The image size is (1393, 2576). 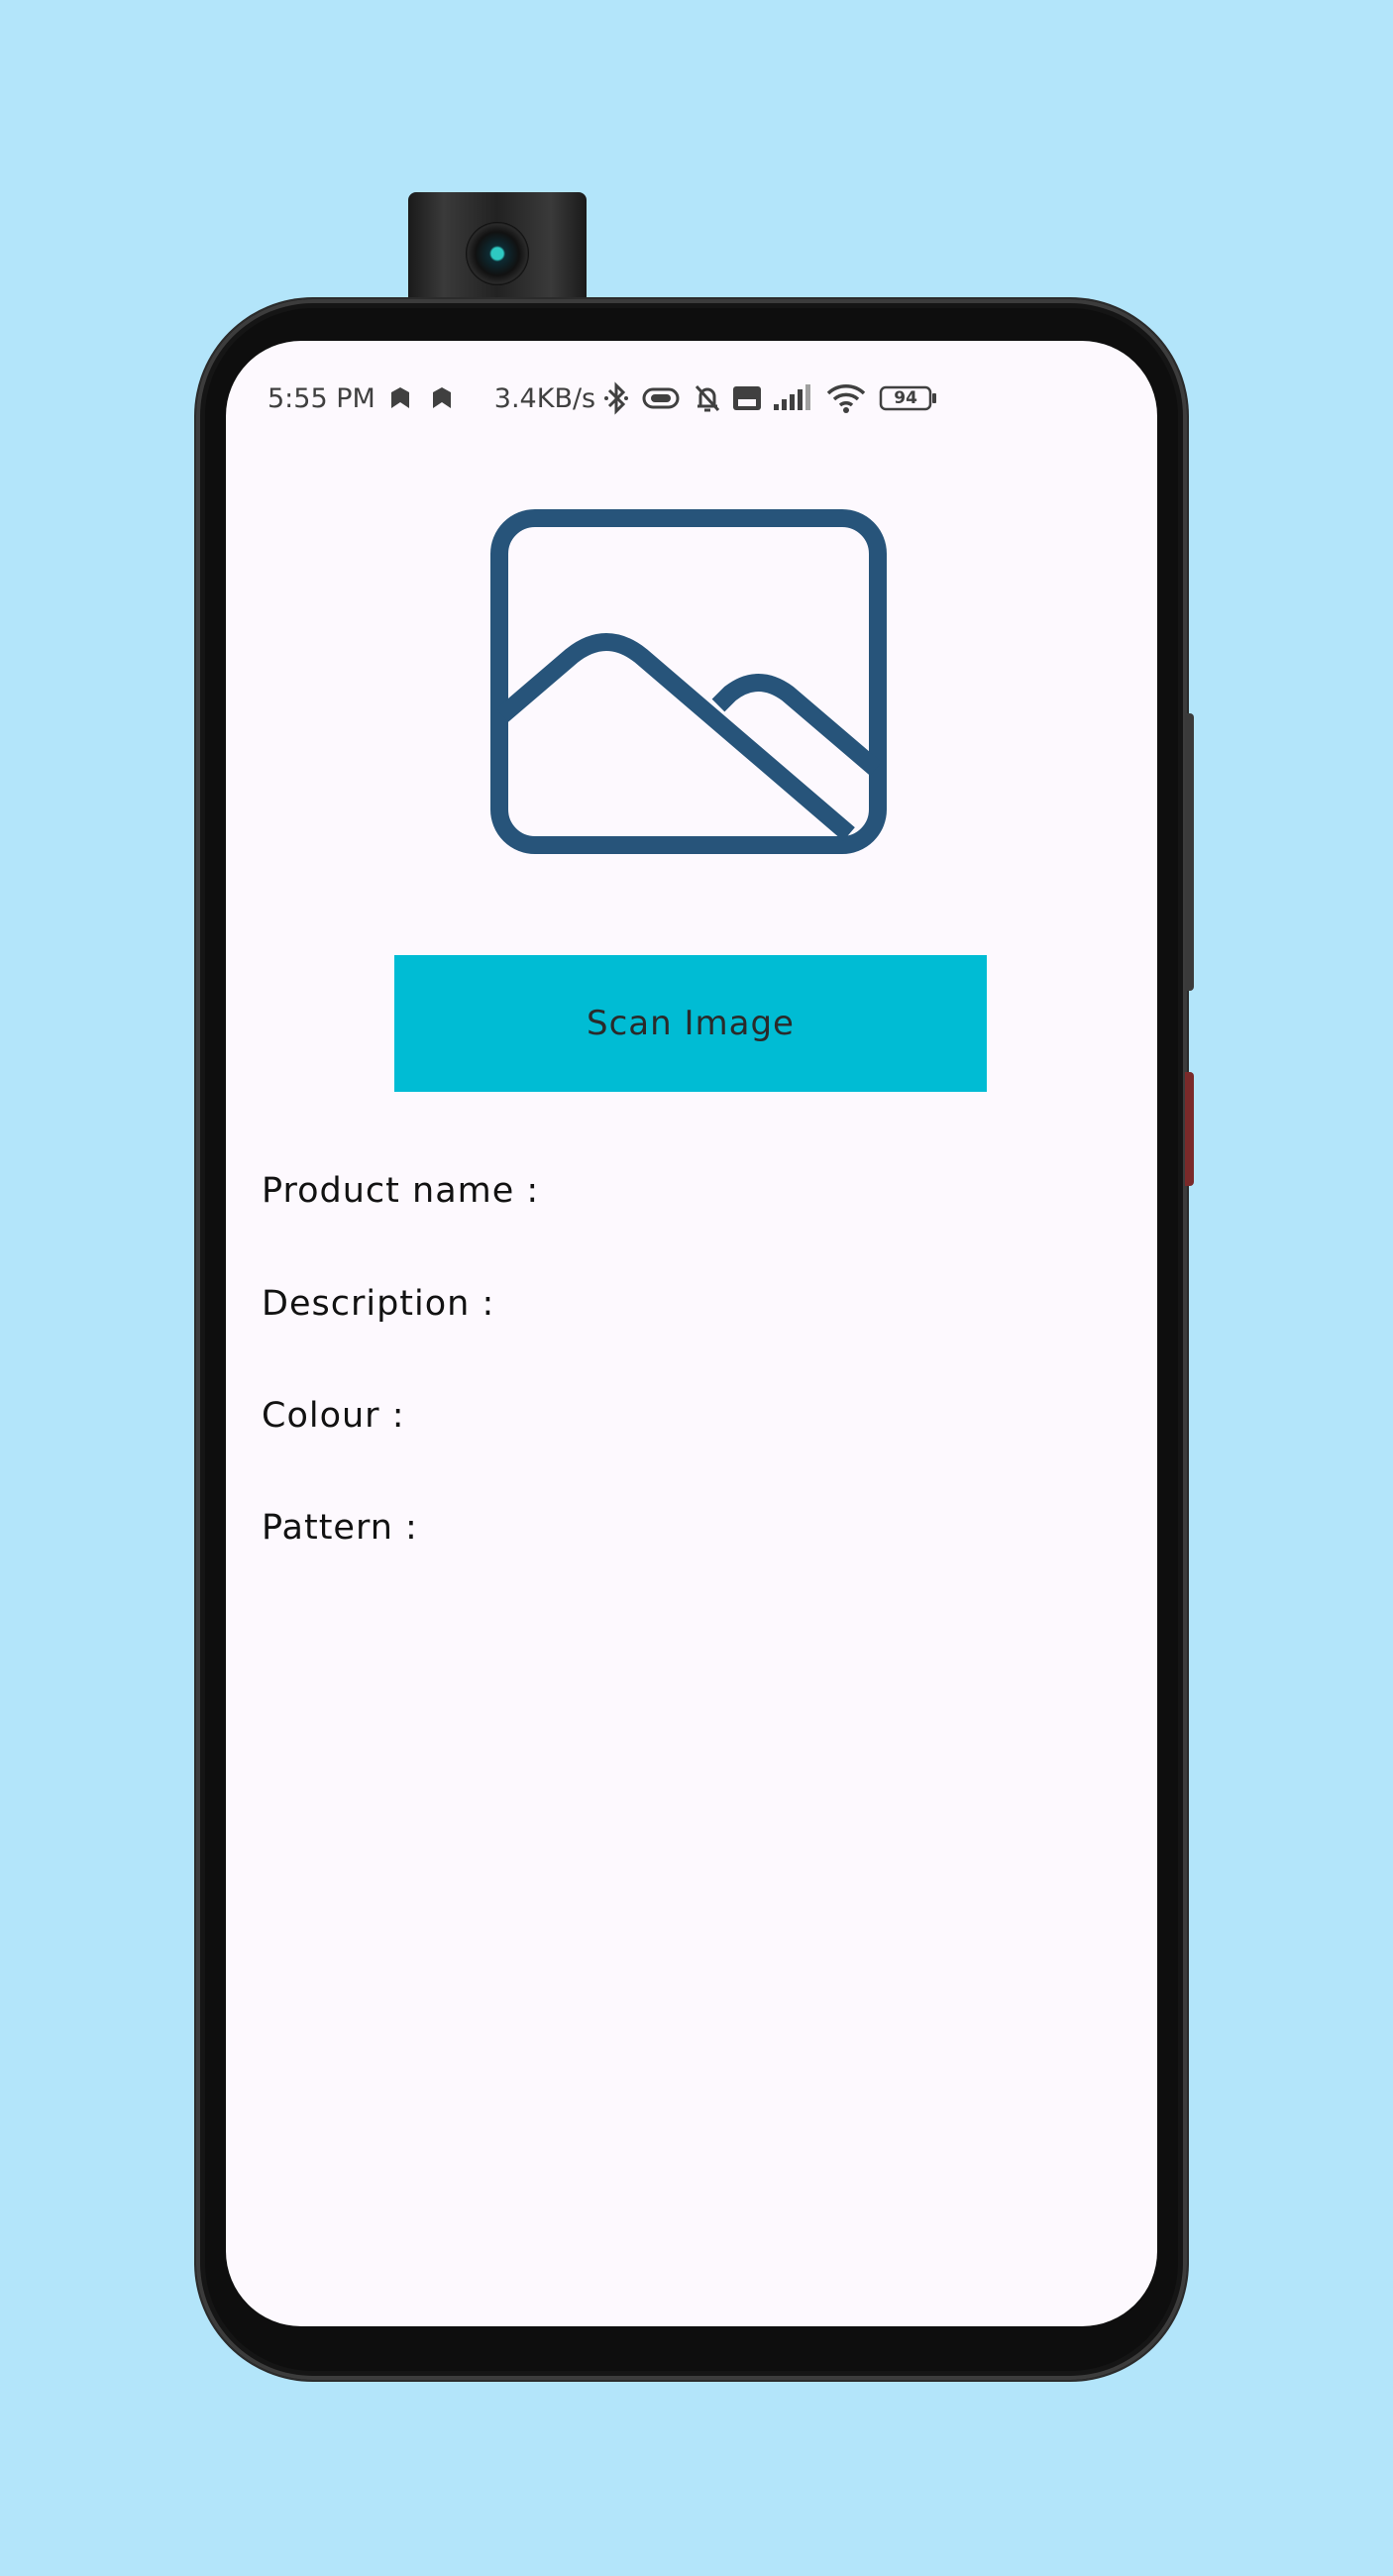 What do you see at coordinates (401, 1191) in the screenshot?
I see `product-name-label: Product name :` at bounding box center [401, 1191].